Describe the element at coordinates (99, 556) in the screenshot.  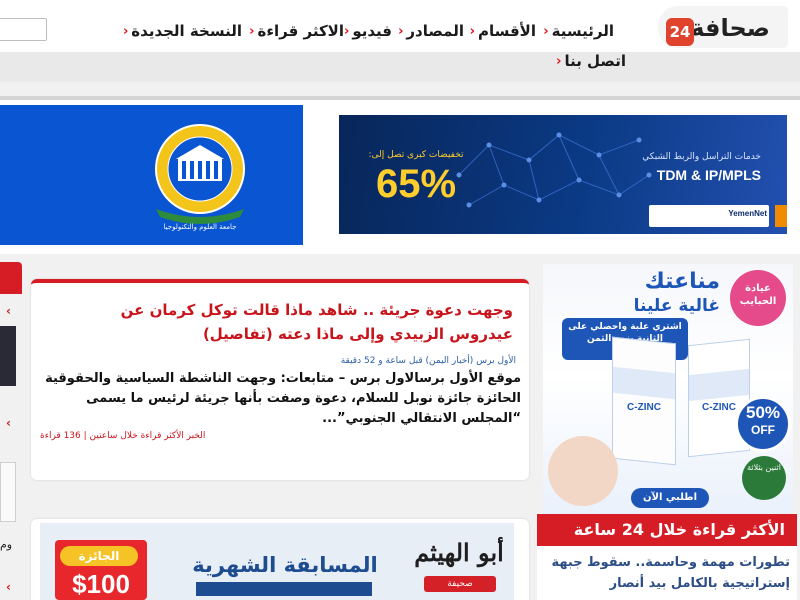
I see `competition-prize-label: الجائزة` at that location.